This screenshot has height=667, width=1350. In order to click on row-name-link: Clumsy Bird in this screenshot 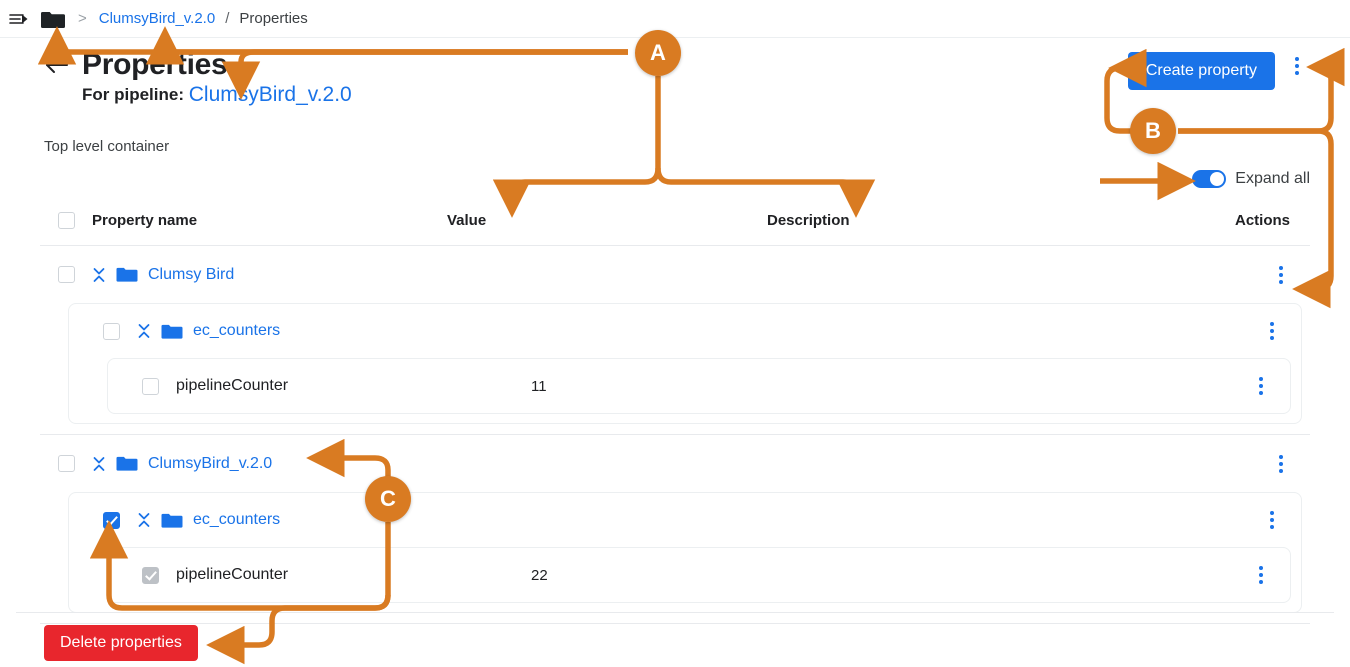, I will do `click(191, 275)`.